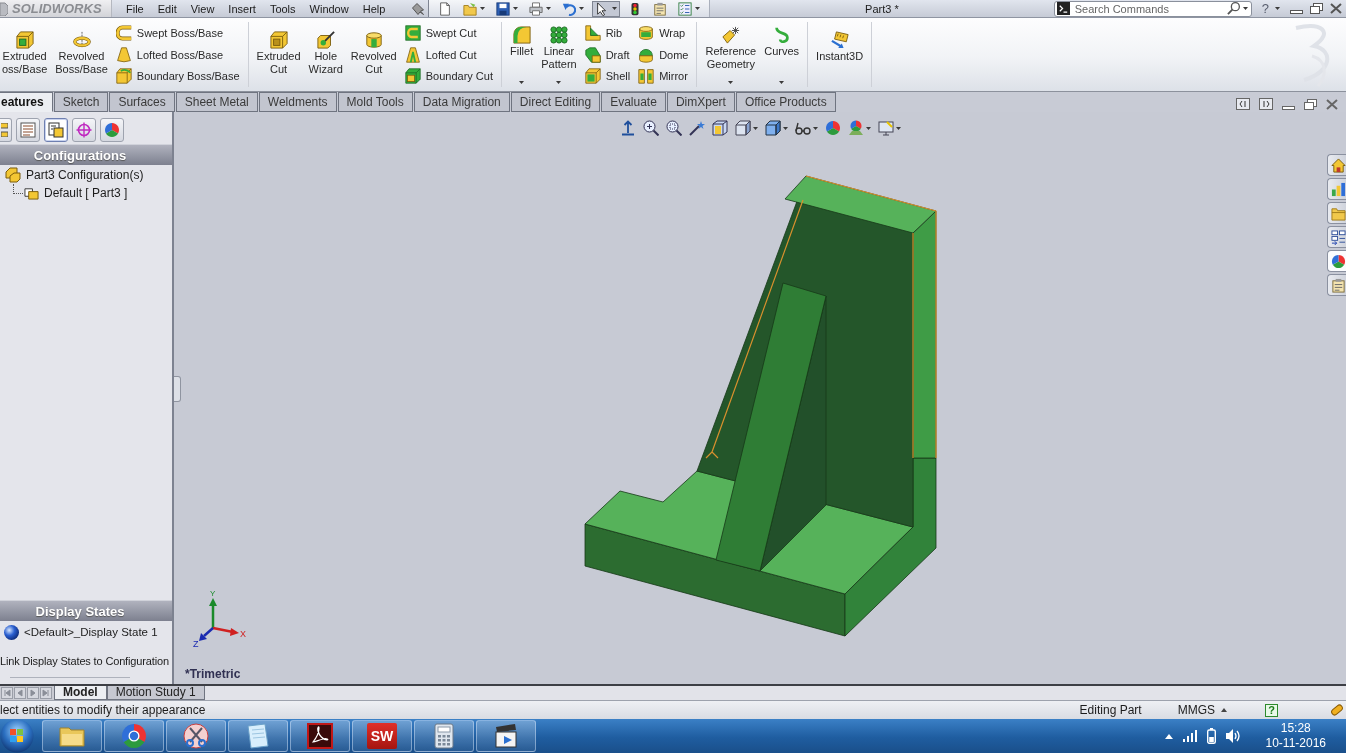 The height and width of the screenshot is (753, 1346). What do you see at coordinates (142, 102) in the screenshot?
I see `tab: Surfaces` at bounding box center [142, 102].